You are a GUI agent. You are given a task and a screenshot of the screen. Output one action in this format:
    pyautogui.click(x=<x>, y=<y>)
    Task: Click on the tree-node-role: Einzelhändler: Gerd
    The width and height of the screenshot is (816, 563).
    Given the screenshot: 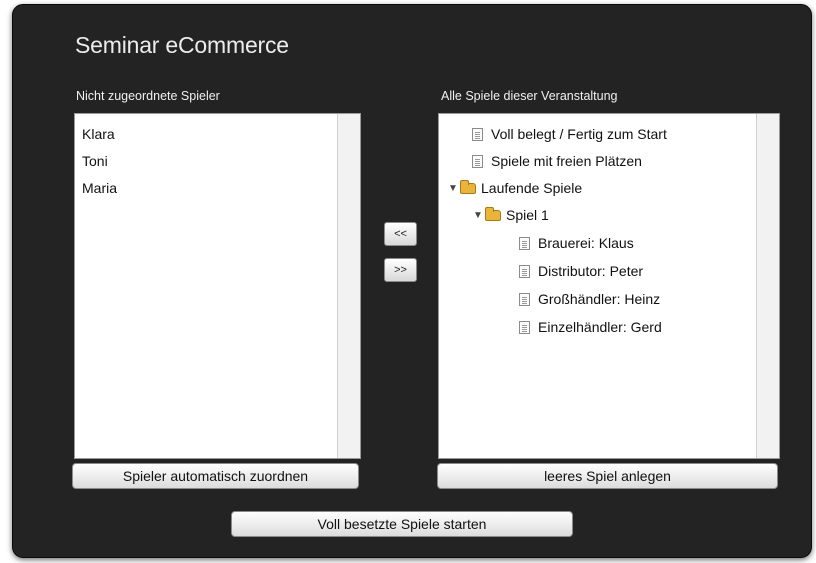 What is the action you would take?
    pyautogui.click(x=590, y=327)
    